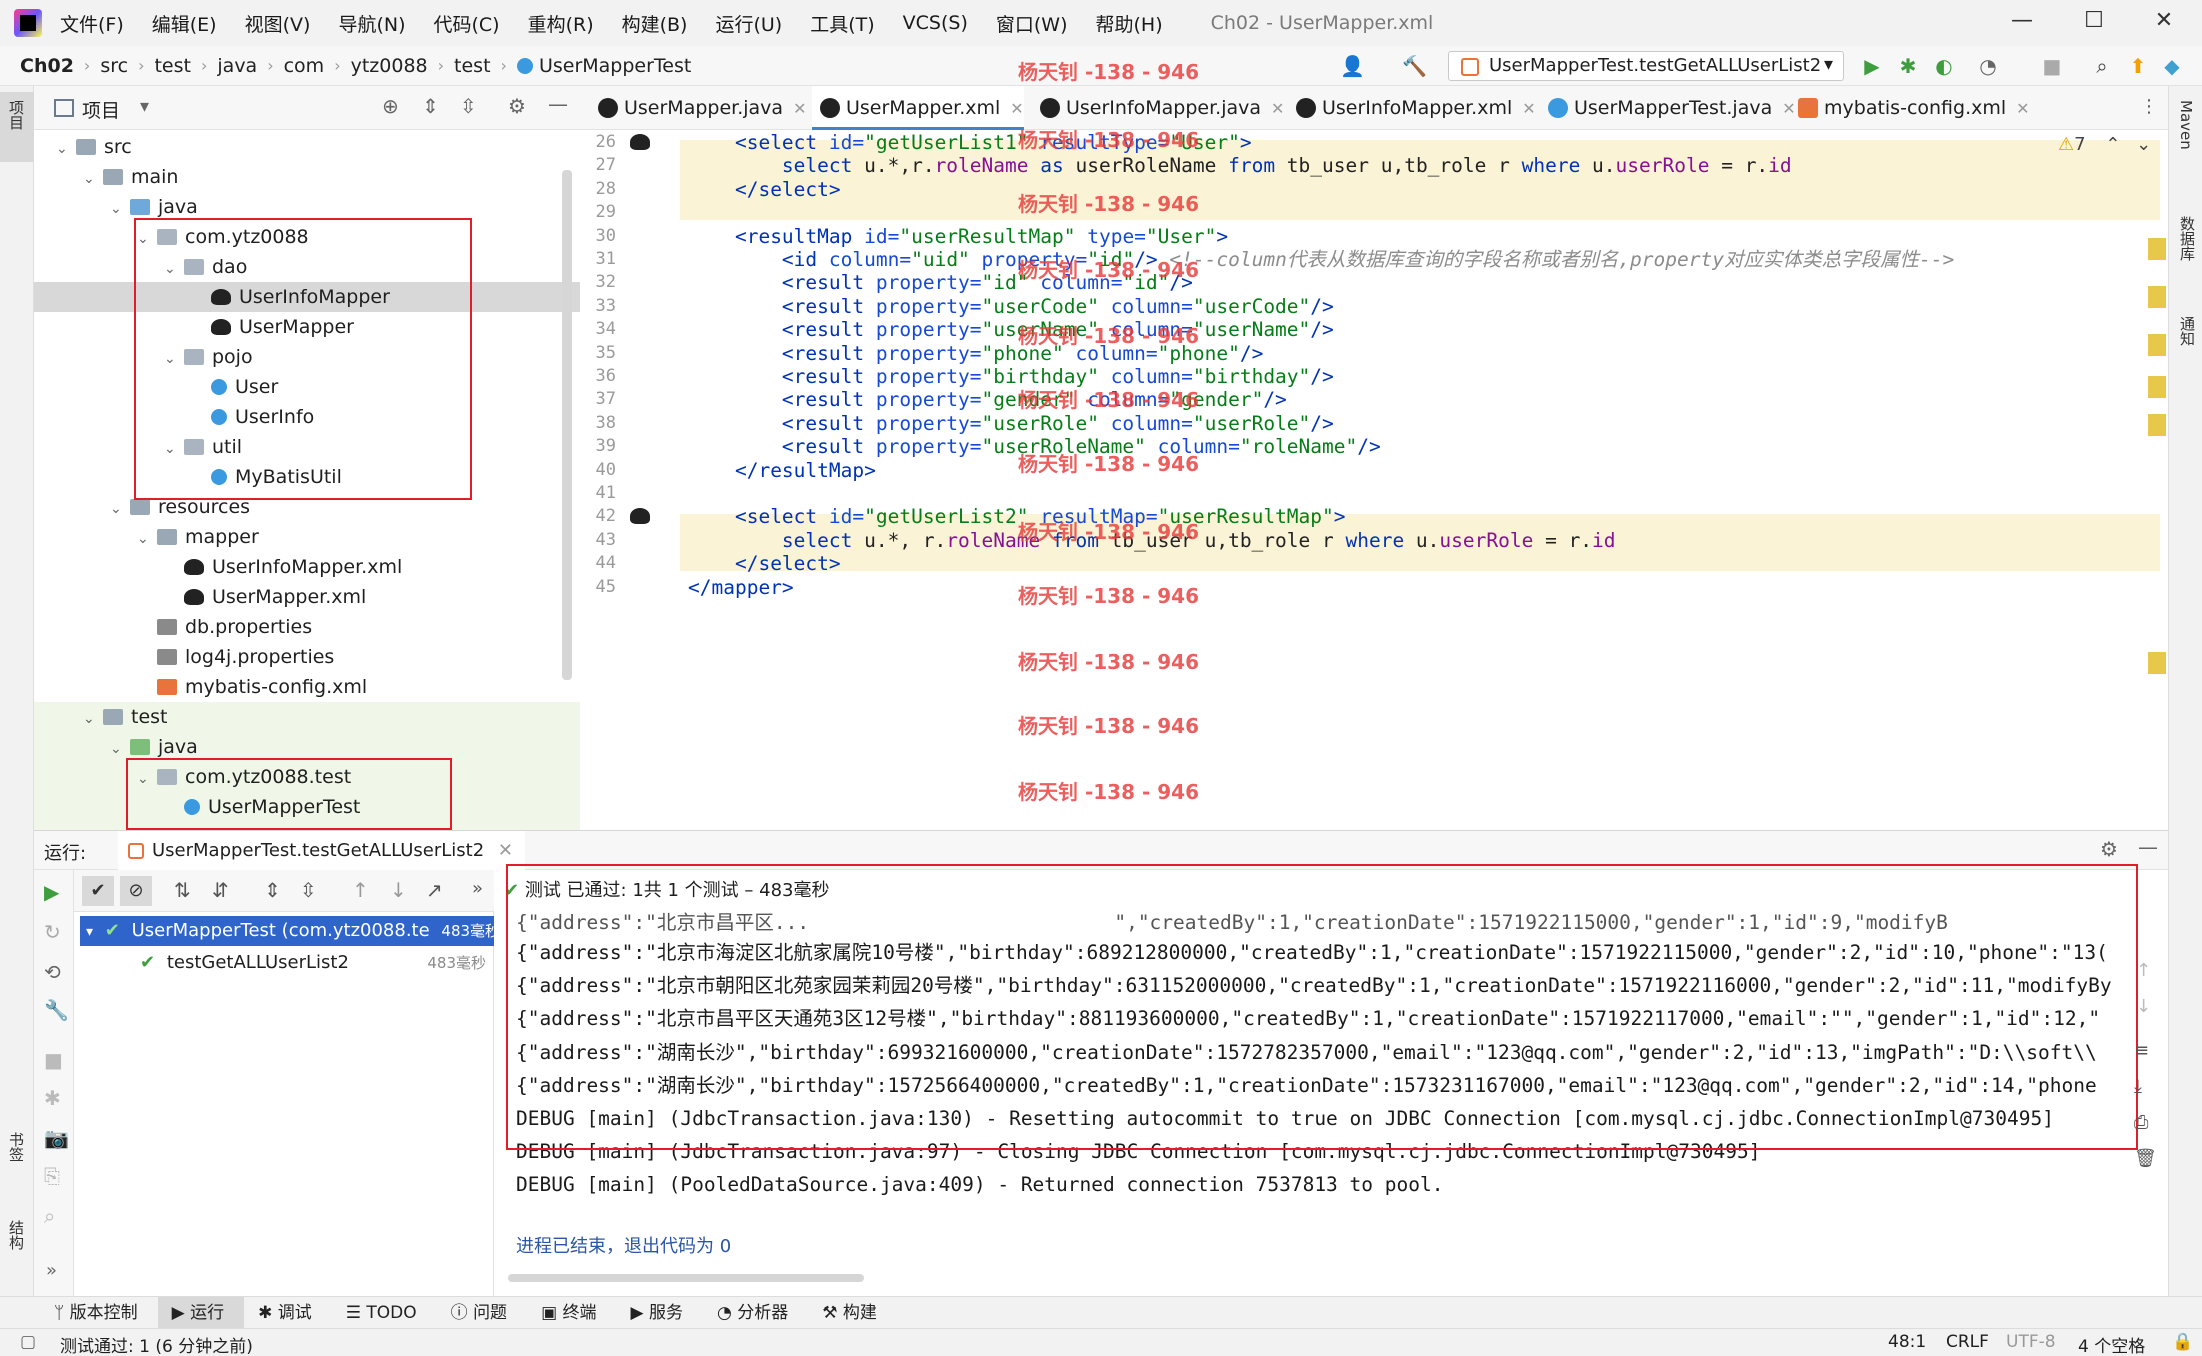 The image size is (2202, 1356). What do you see at coordinates (52, 1176) in the screenshot?
I see `export-icon: ⎘` at bounding box center [52, 1176].